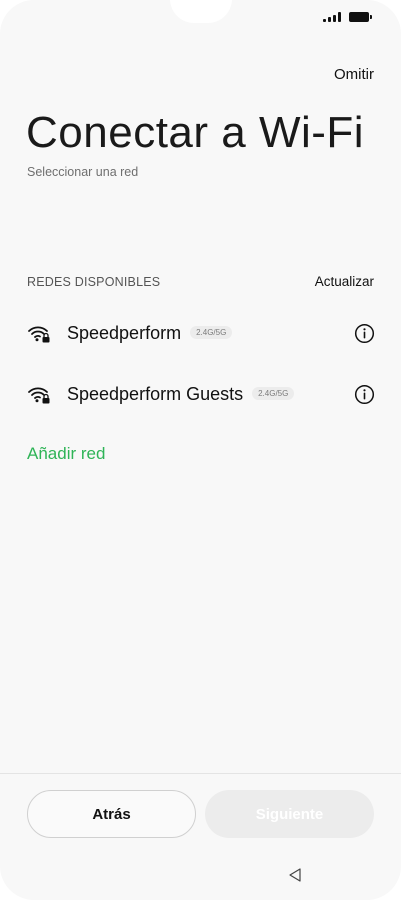 The width and height of the screenshot is (401, 900). What do you see at coordinates (66, 454) in the screenshot?
I see `add-network-button: Añadir red` at bounding box center [66, 454].